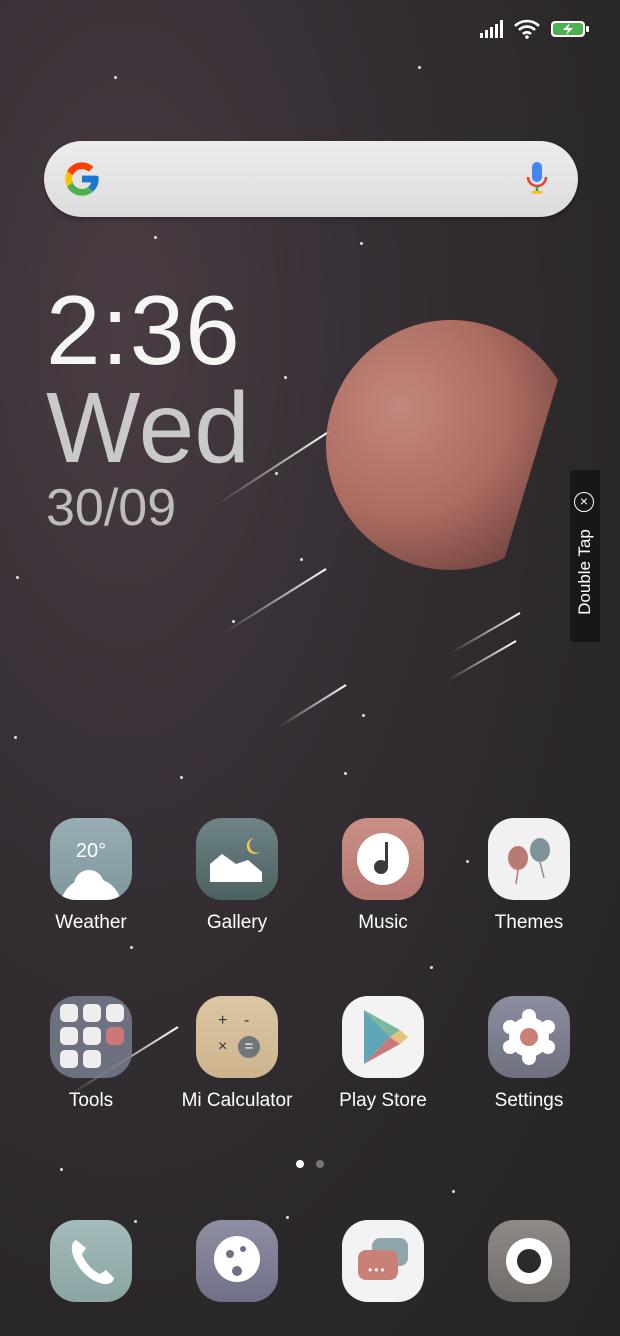  I want to click on dock-camera, so click(529, 1261).